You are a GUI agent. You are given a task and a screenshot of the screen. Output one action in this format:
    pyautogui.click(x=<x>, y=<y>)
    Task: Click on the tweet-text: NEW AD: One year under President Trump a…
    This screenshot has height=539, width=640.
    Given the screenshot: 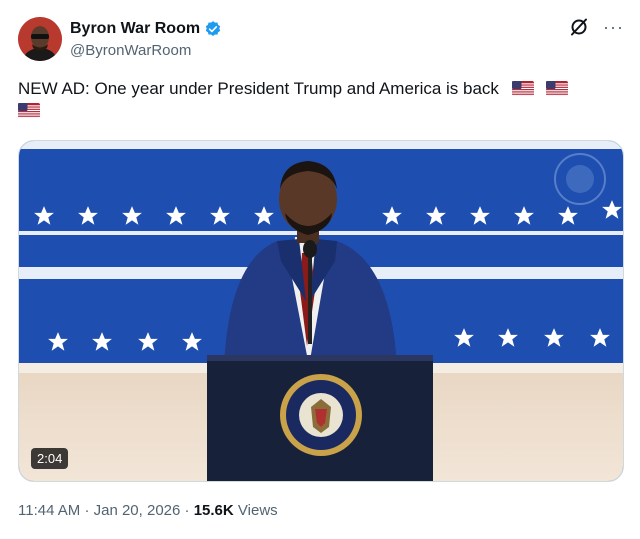 What is the action you would take?
    pyautogui.click(x=318, y=100)
    